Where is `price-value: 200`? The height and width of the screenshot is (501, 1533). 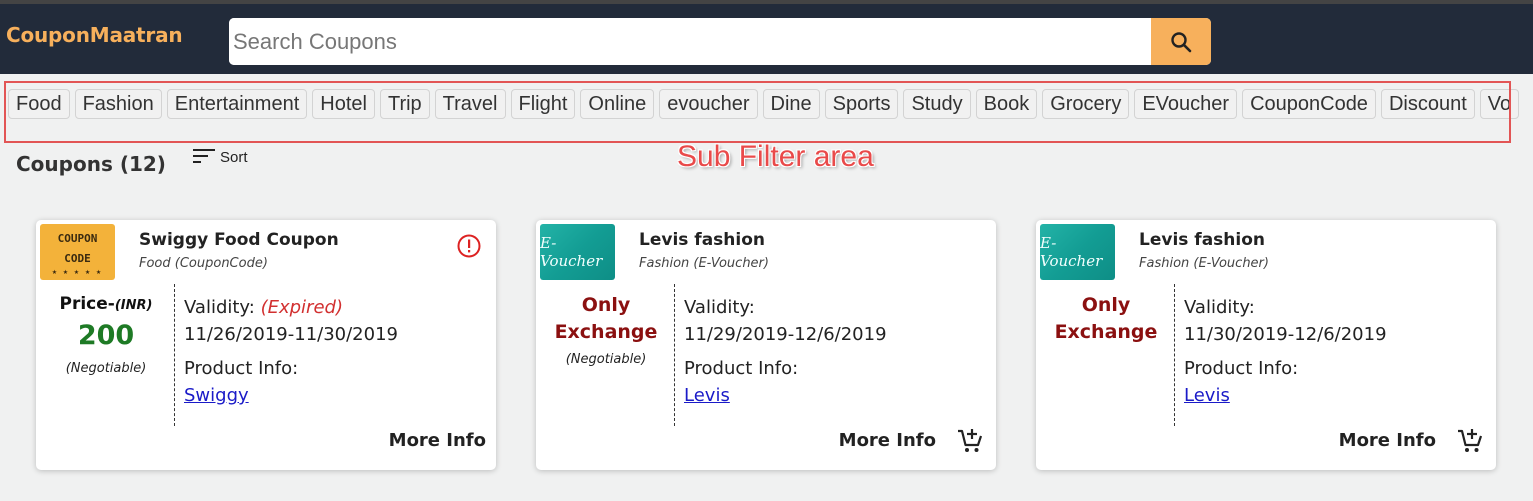
price-value: 200 is located at coordinates (106, 335).